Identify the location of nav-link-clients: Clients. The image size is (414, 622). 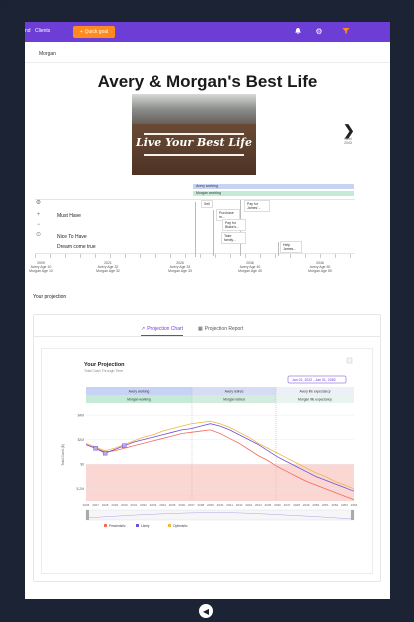
(42, 31).